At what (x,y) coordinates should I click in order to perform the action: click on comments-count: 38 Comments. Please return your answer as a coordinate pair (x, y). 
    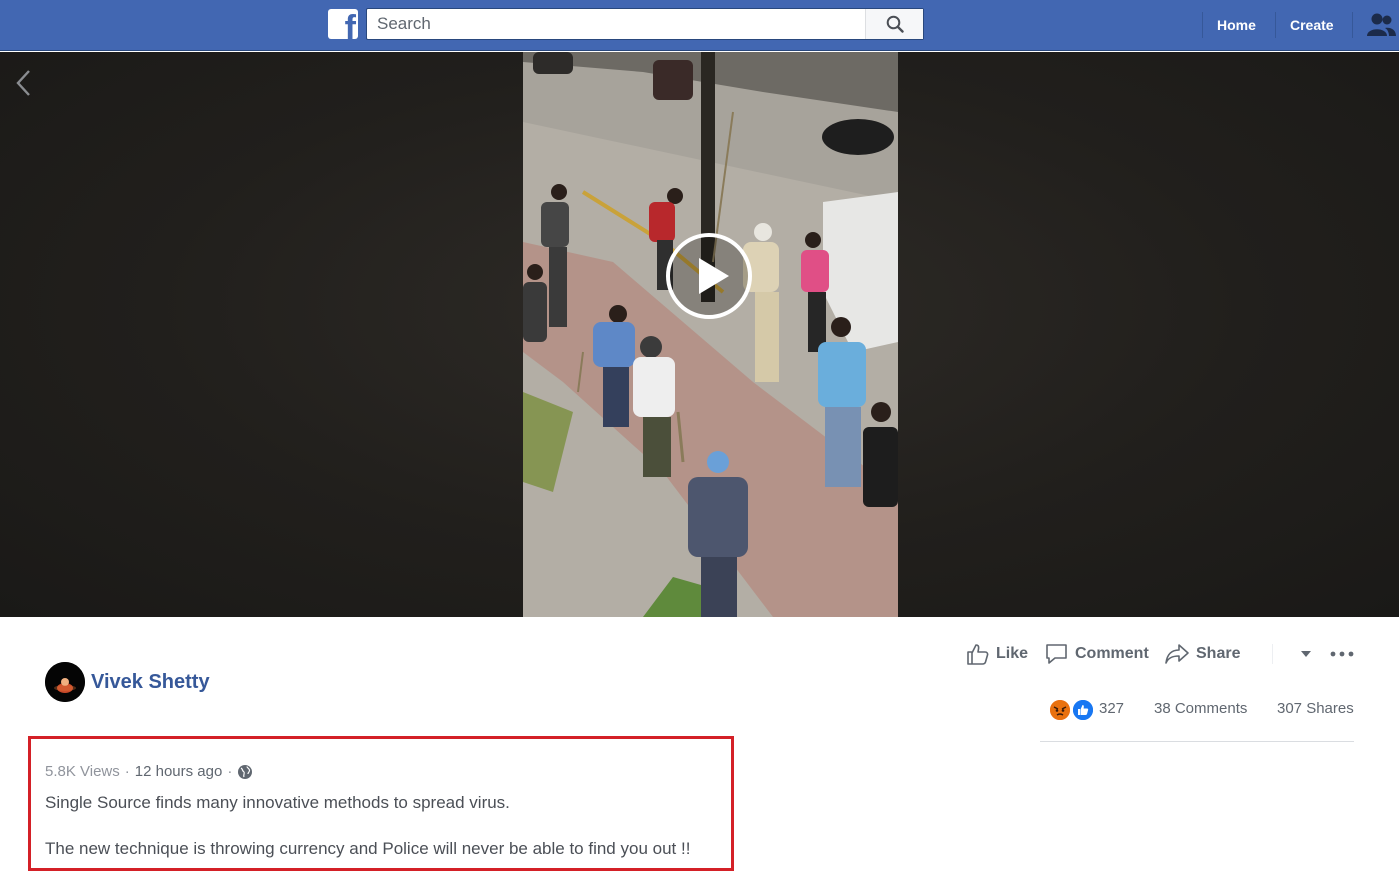
    Looking at the image, I should click on (1200, 709).